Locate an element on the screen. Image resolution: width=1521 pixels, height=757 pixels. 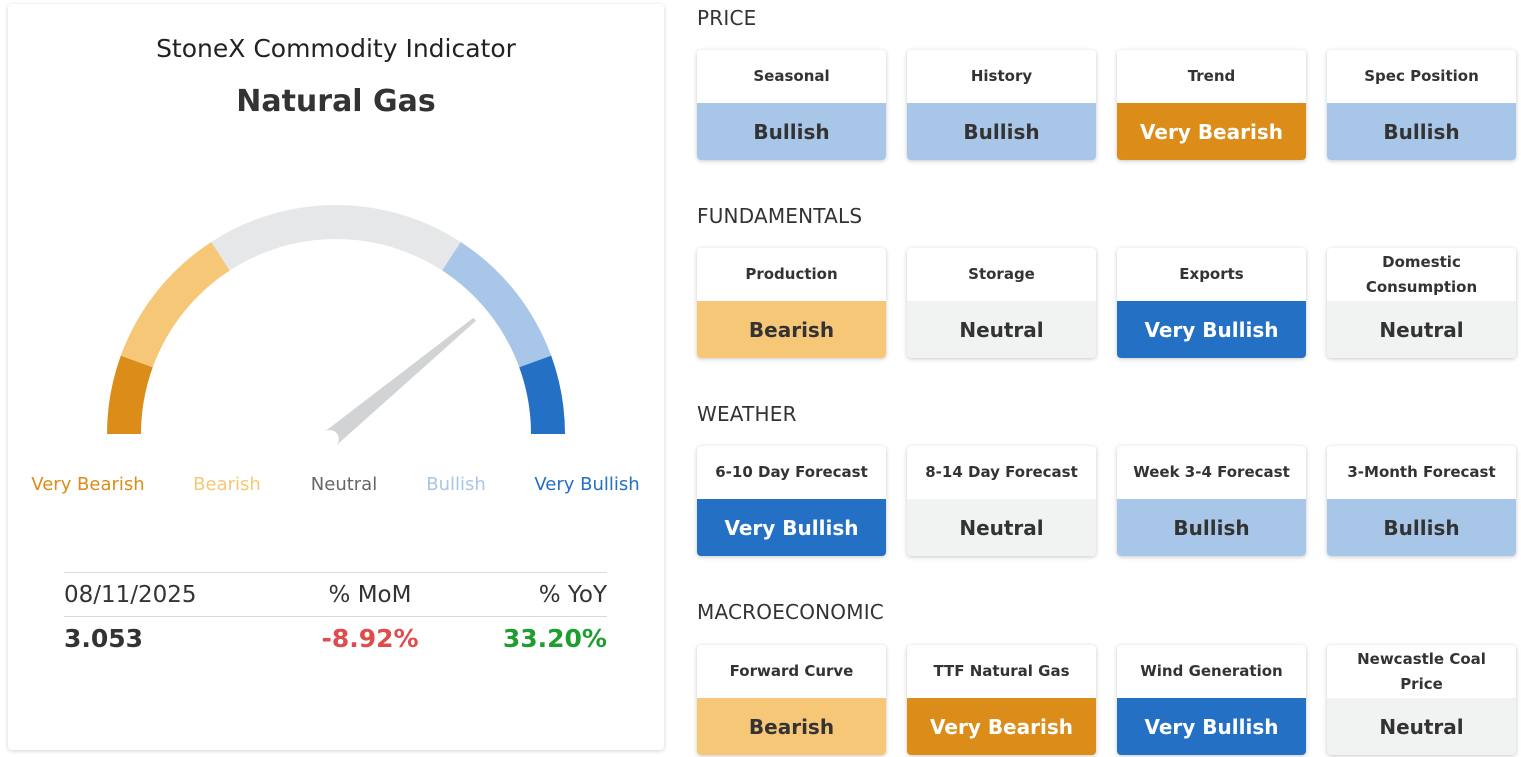
factor-card-exports: Exports Very Bullish is located at coordinates (1211, 303).